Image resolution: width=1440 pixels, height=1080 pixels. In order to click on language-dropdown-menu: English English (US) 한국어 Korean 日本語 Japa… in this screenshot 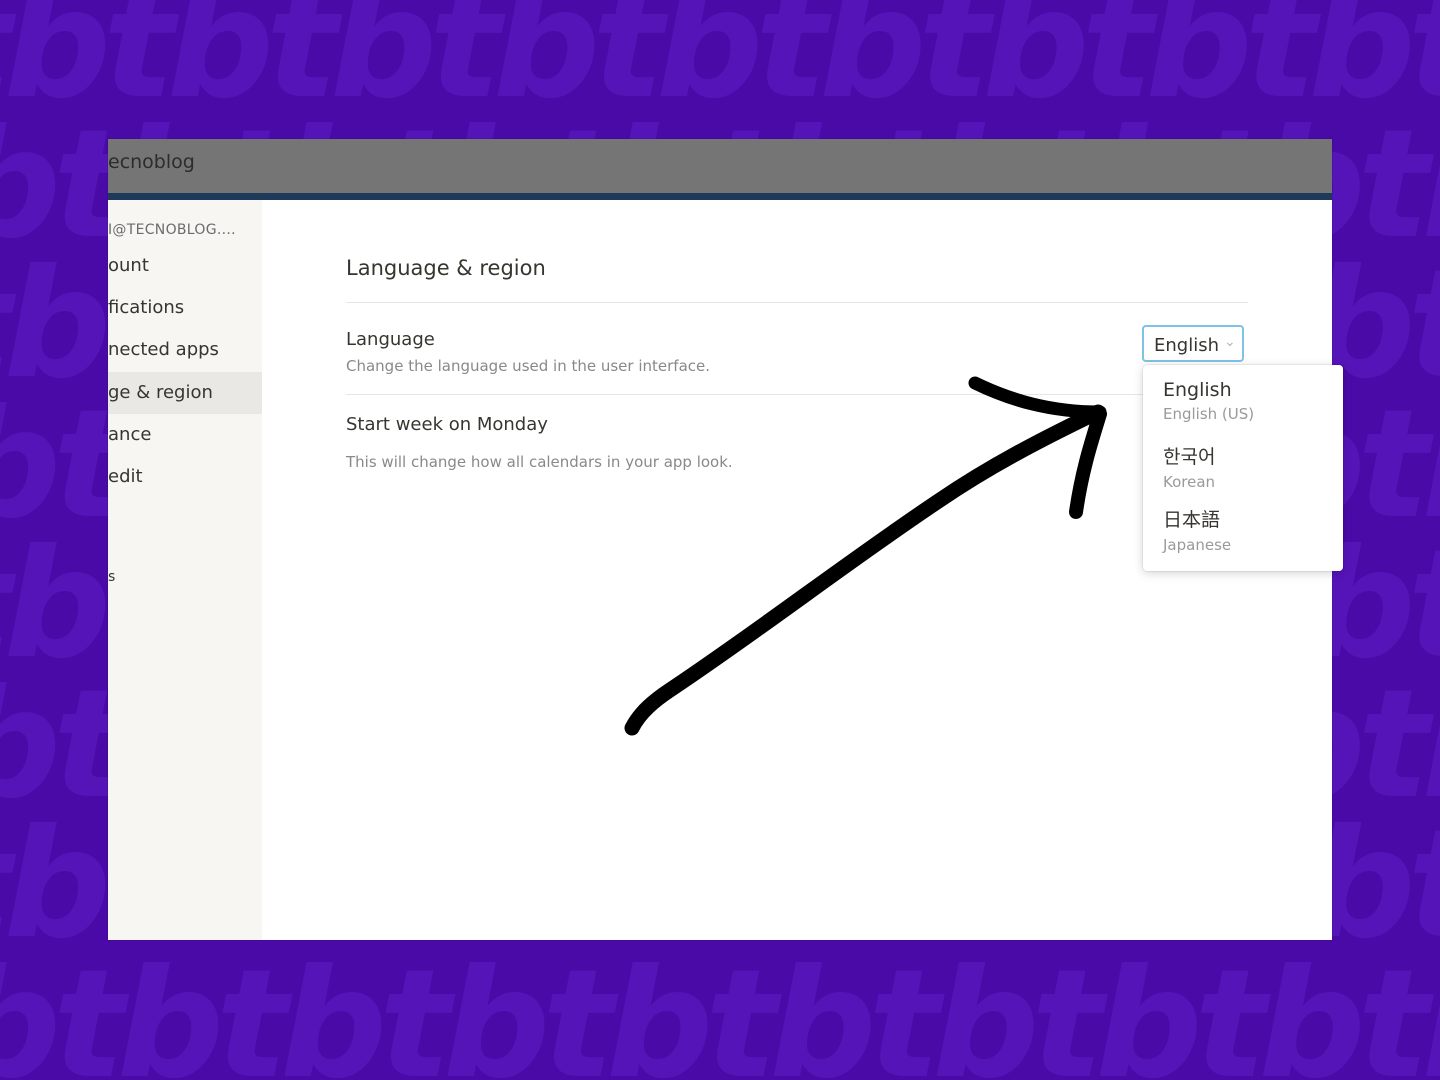, I will do `click(1243, 468)`.